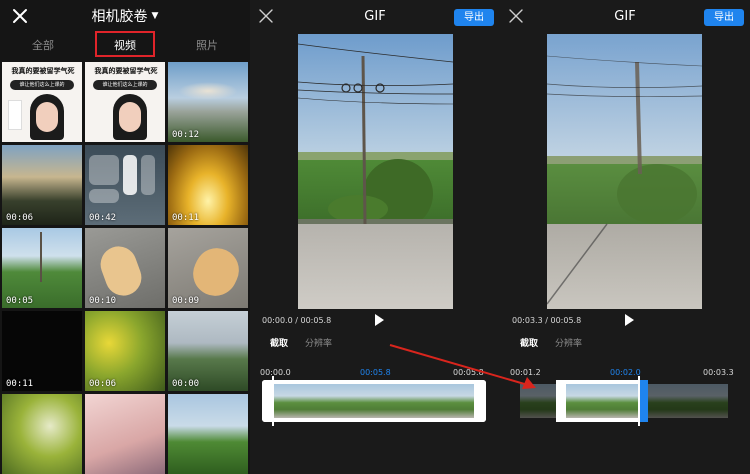 The height and width of the screenshot is (474, 750). What do you see at coordinates (155, 16) in the screenshot?
I see `chevron-down-icon: ▼` at bounding box center [155, 16].